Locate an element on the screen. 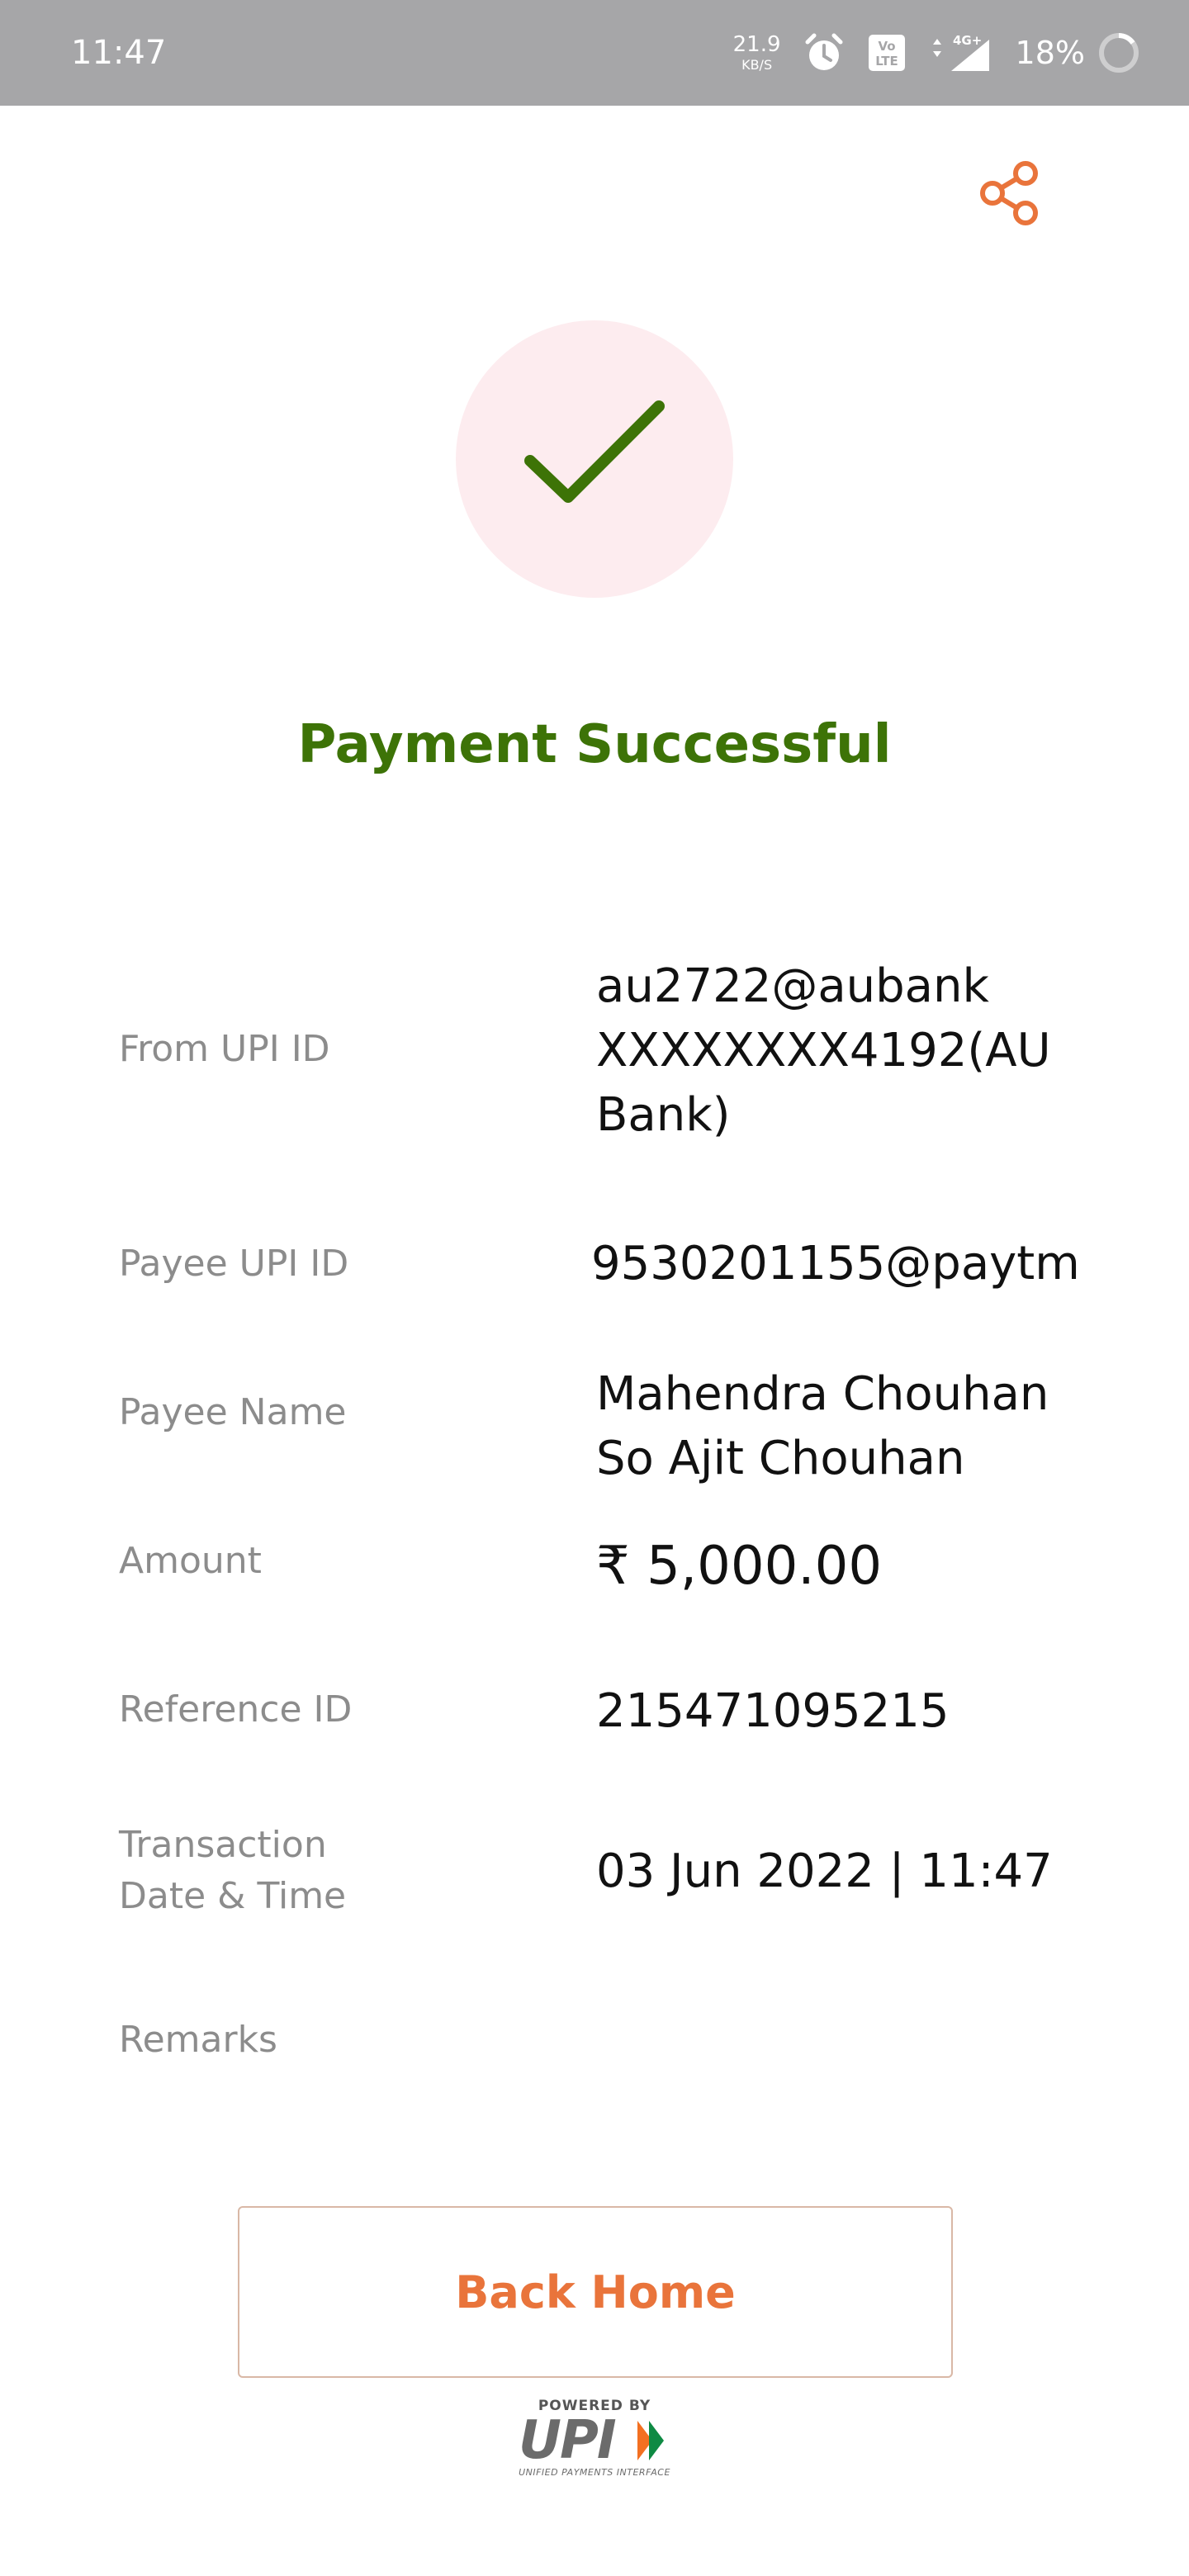  amount-value: ₹ 5,000.00 is located at coordinates (739, 1566).